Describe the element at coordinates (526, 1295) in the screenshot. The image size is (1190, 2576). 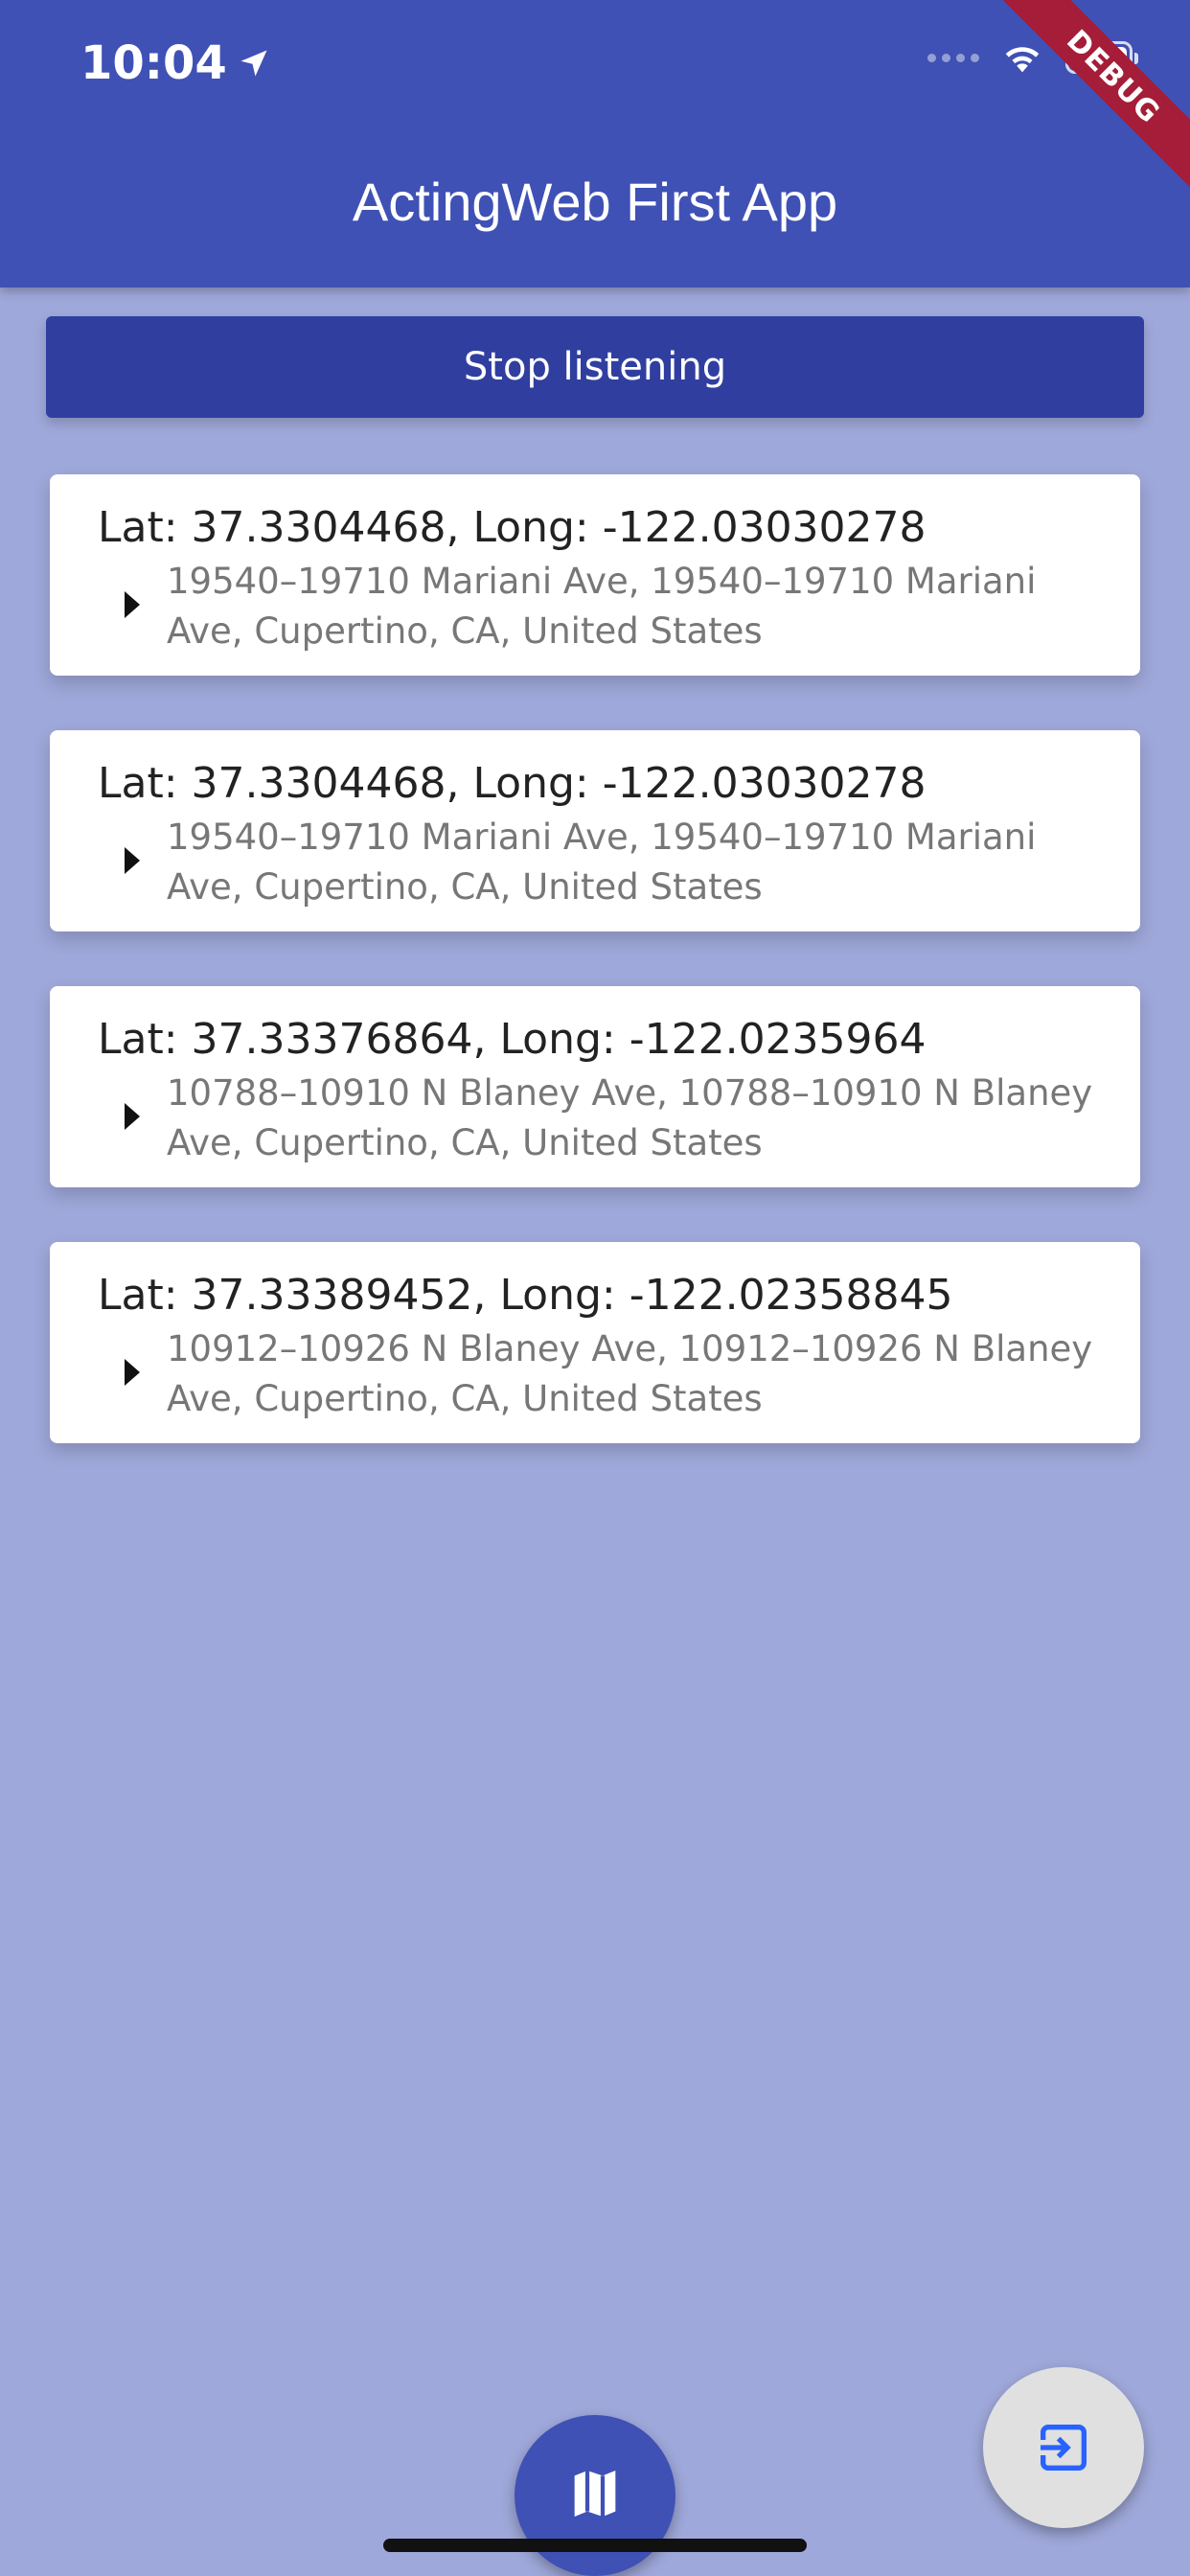
I see `location-coords: Lat: 37.33389452, Long: -122.02358845` at that location.